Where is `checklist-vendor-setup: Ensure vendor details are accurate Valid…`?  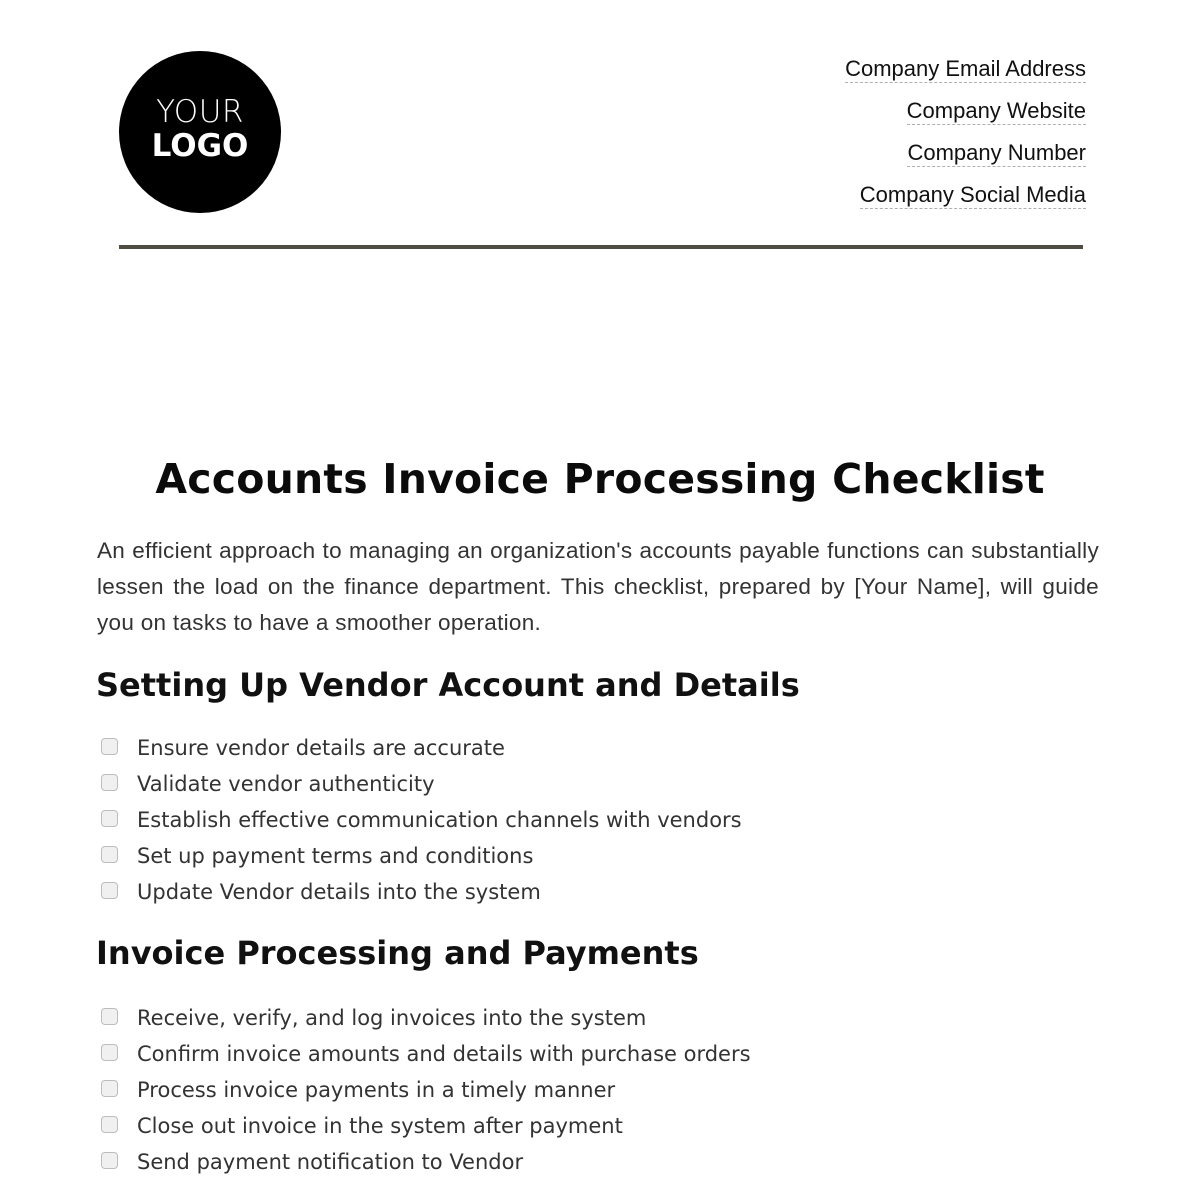 checklist-vendor-setup: Ensure vendor details are accurate Valid… is located at coordinates (421, 820).